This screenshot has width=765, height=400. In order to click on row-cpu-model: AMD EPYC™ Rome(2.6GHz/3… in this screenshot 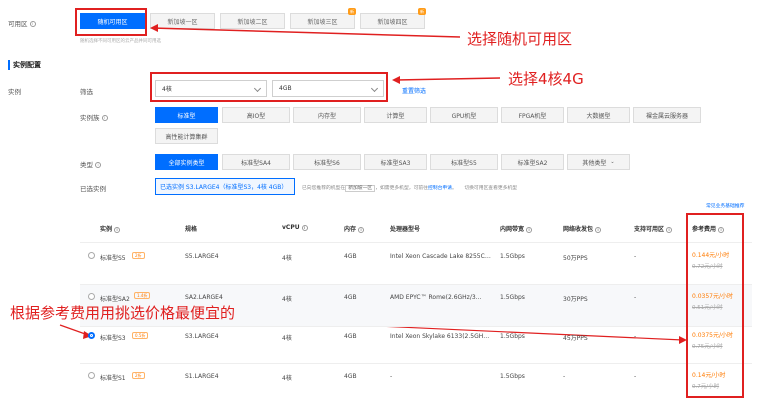, I will do `click(436, 297)`.